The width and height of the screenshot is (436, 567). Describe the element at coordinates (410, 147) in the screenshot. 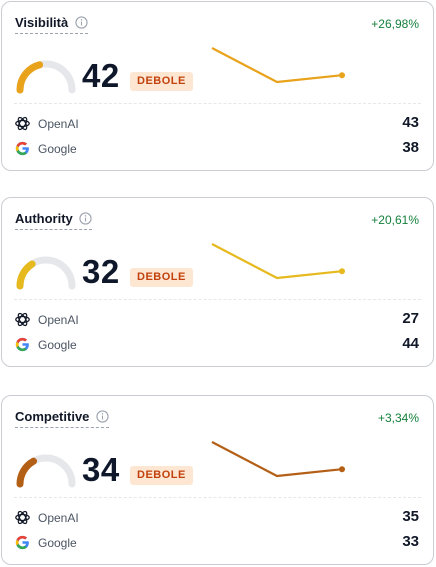

I see `source-value: 38` at that location.